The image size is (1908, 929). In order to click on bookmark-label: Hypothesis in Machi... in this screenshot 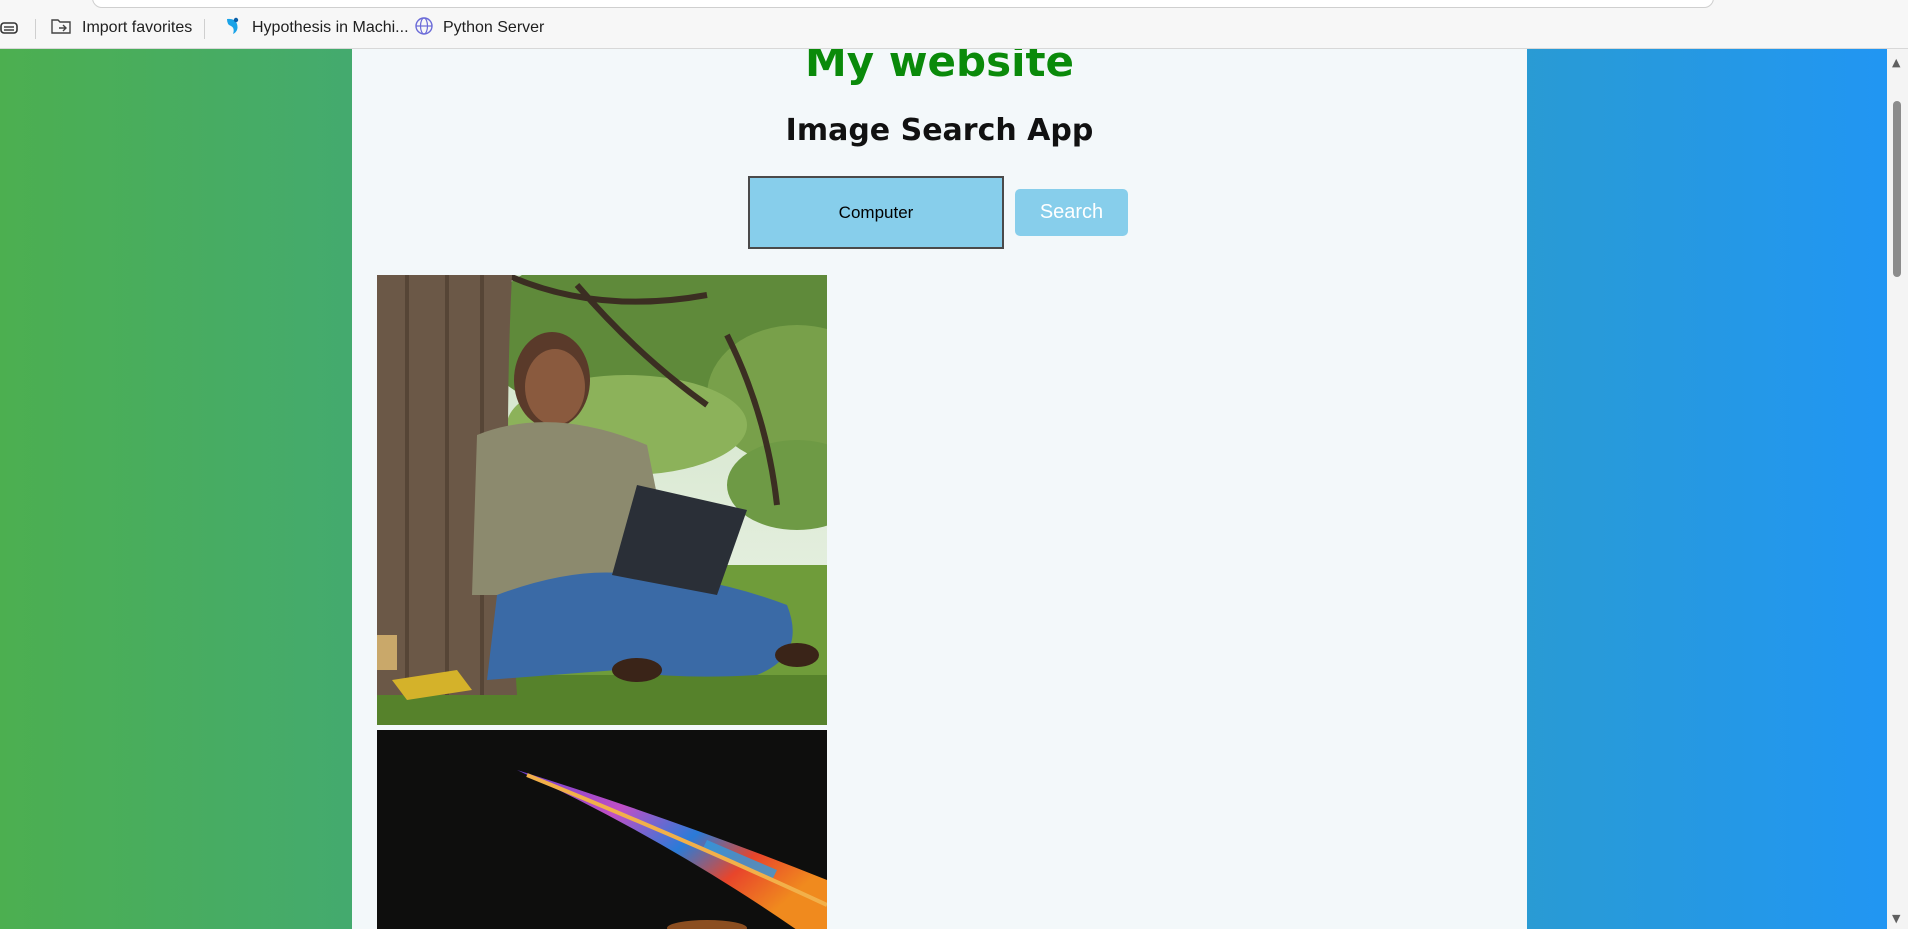, I will do `click(330, 27)`.